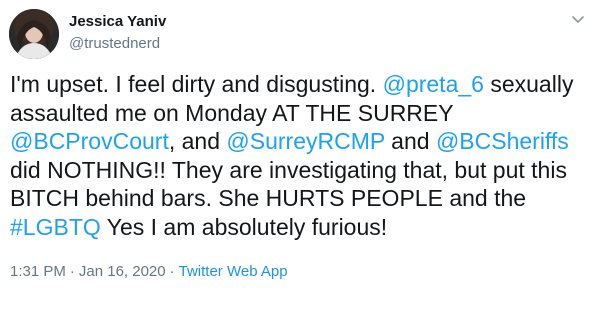  What do you see at coordinates (55, 227) in the screenshot?
I see `hashtag-link: #LGBTQ` at bounding box center [55, 227].